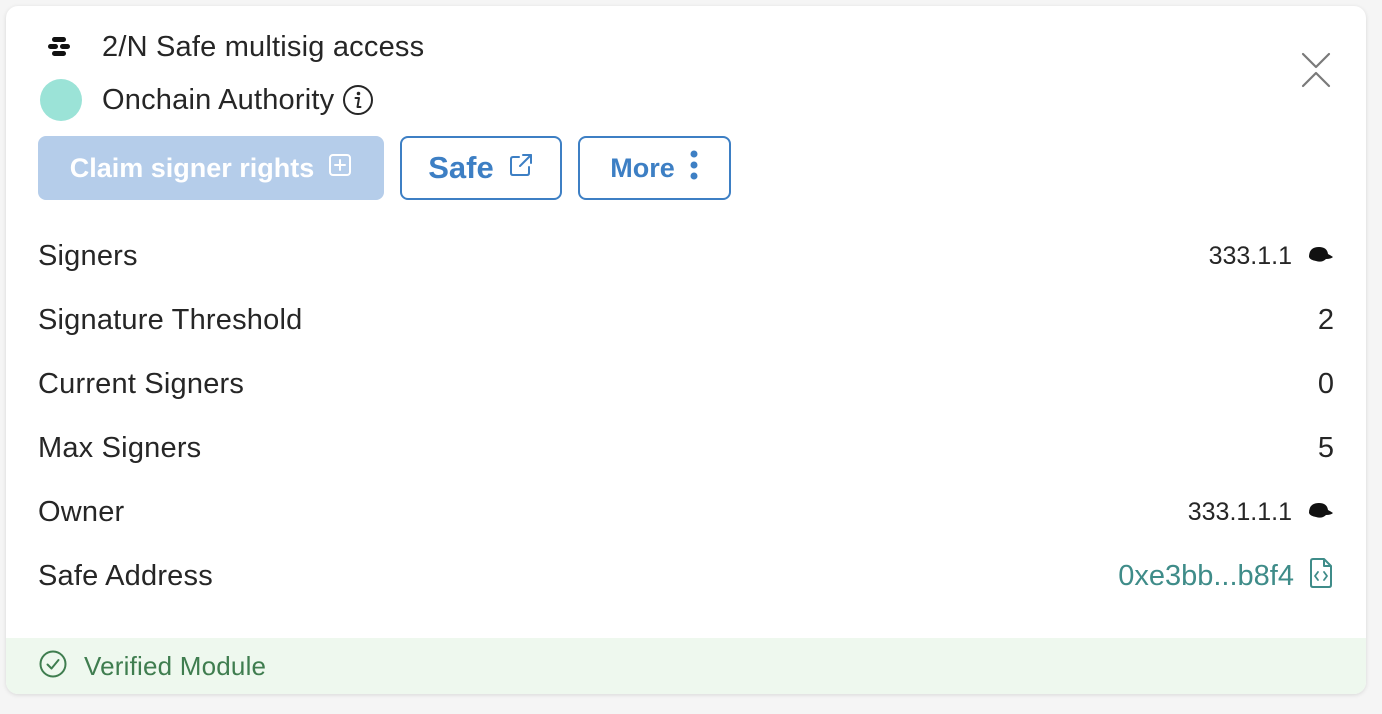 This screenshot has width=1382, height=714. I want to click on subtitle-row: Onchain Authority, so click(207, 100).